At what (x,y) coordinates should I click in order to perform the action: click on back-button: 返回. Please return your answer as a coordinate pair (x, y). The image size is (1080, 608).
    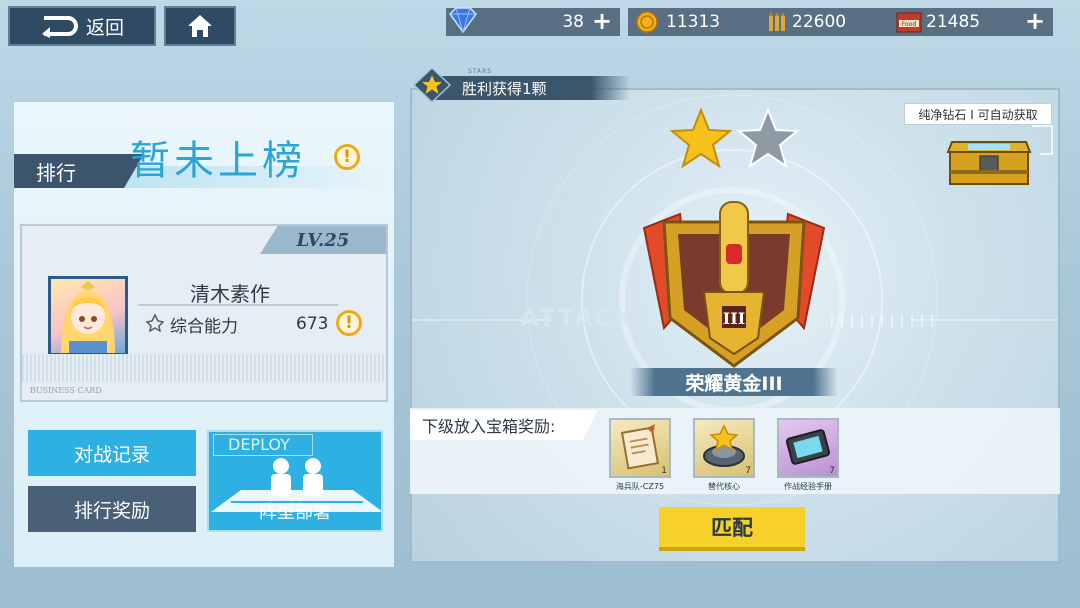
    Looking at the image, I should click on (82, 26).